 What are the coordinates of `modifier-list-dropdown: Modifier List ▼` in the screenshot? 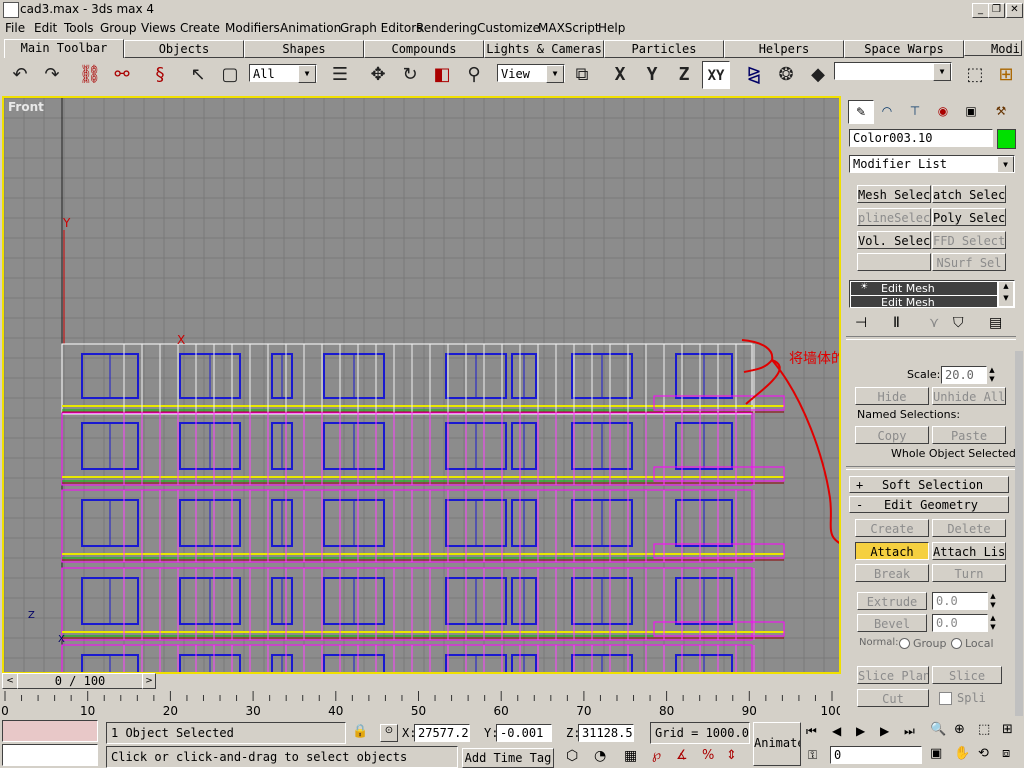 It's located at (932, 164).